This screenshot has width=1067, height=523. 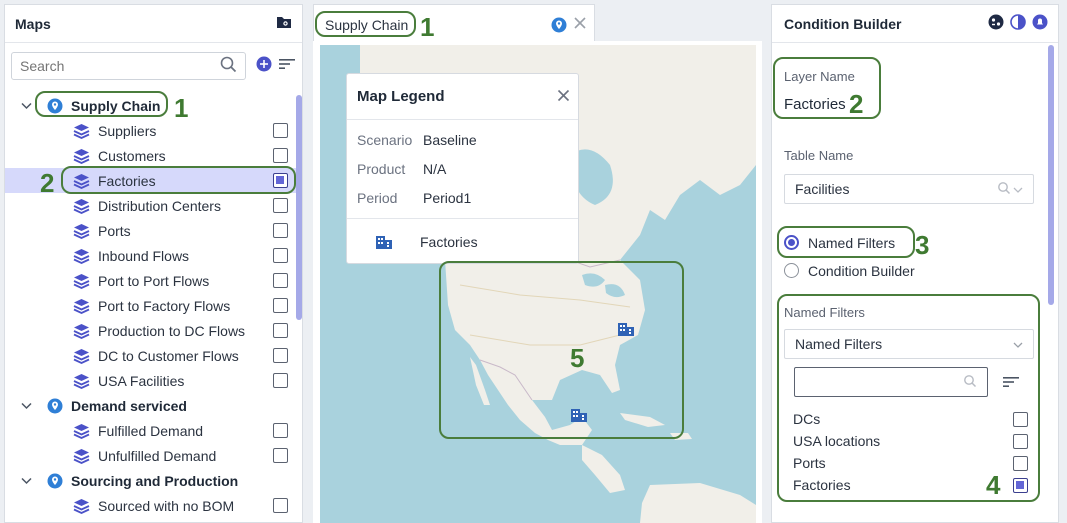 What do you see at coordinates (153, 24) in the screenshot?
I see `maps-panel-header: Maps` at bounding box center [153, 24].